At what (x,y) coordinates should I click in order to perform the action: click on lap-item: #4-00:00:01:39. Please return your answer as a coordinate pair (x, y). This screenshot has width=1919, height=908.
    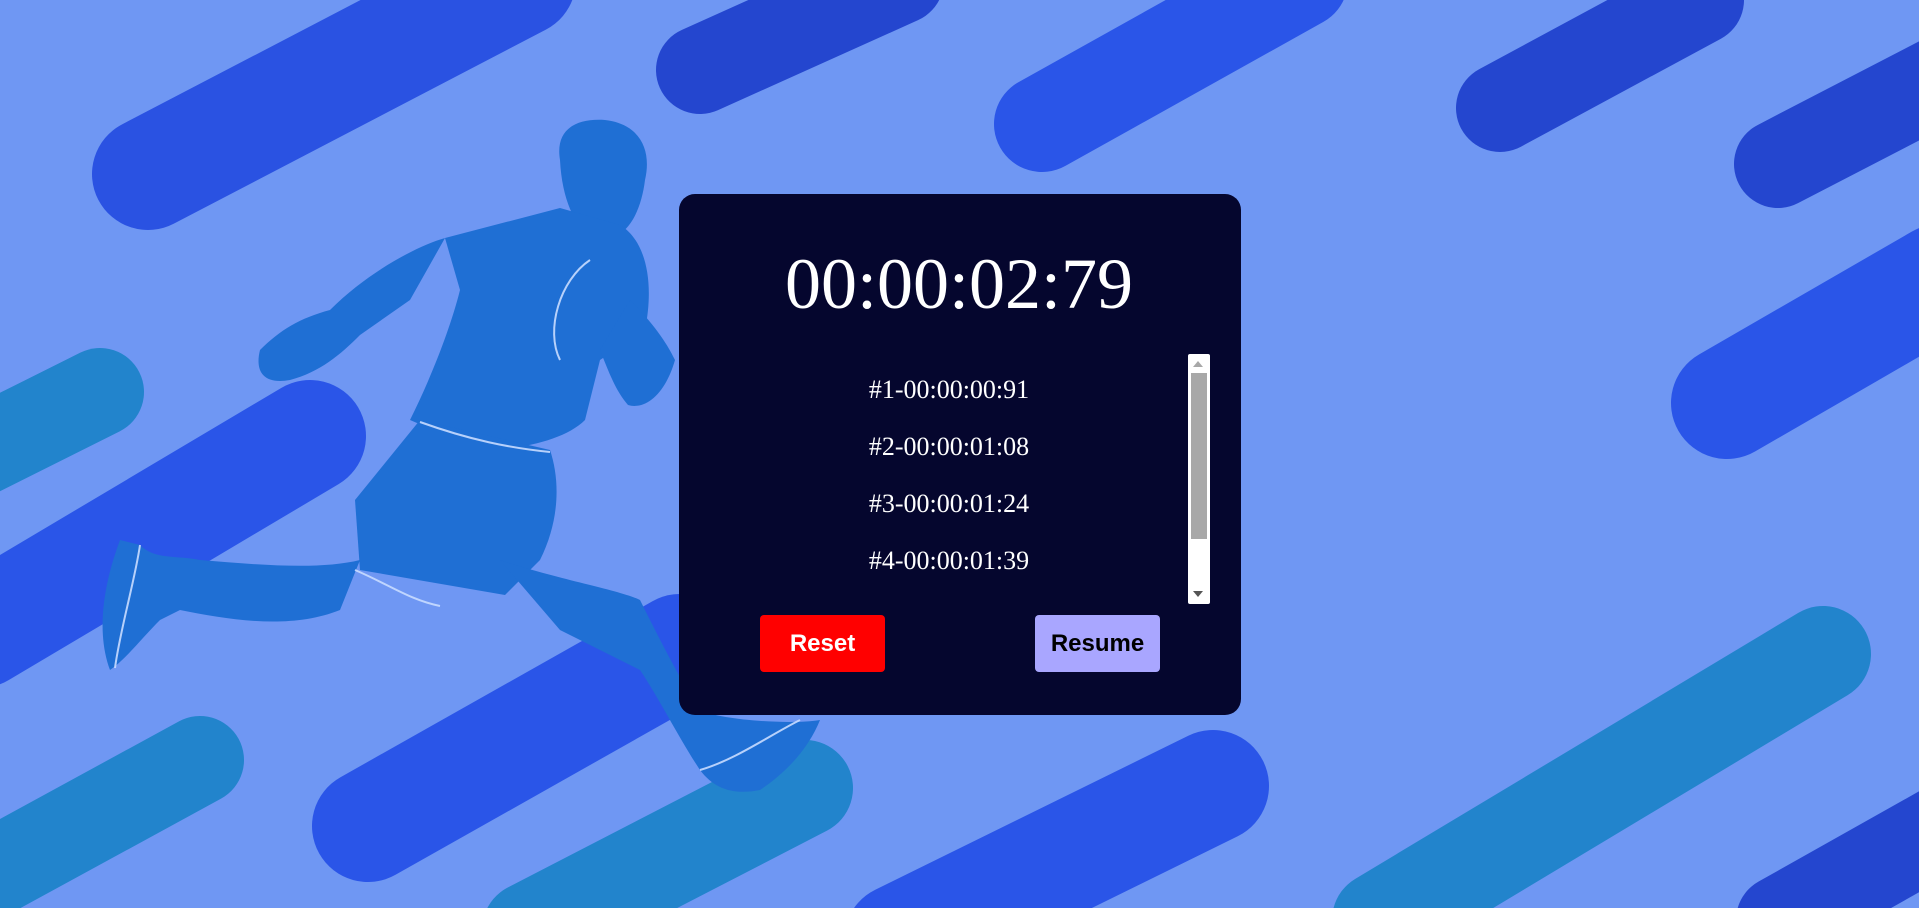
    Looking at the image, I should click on (949, 560).